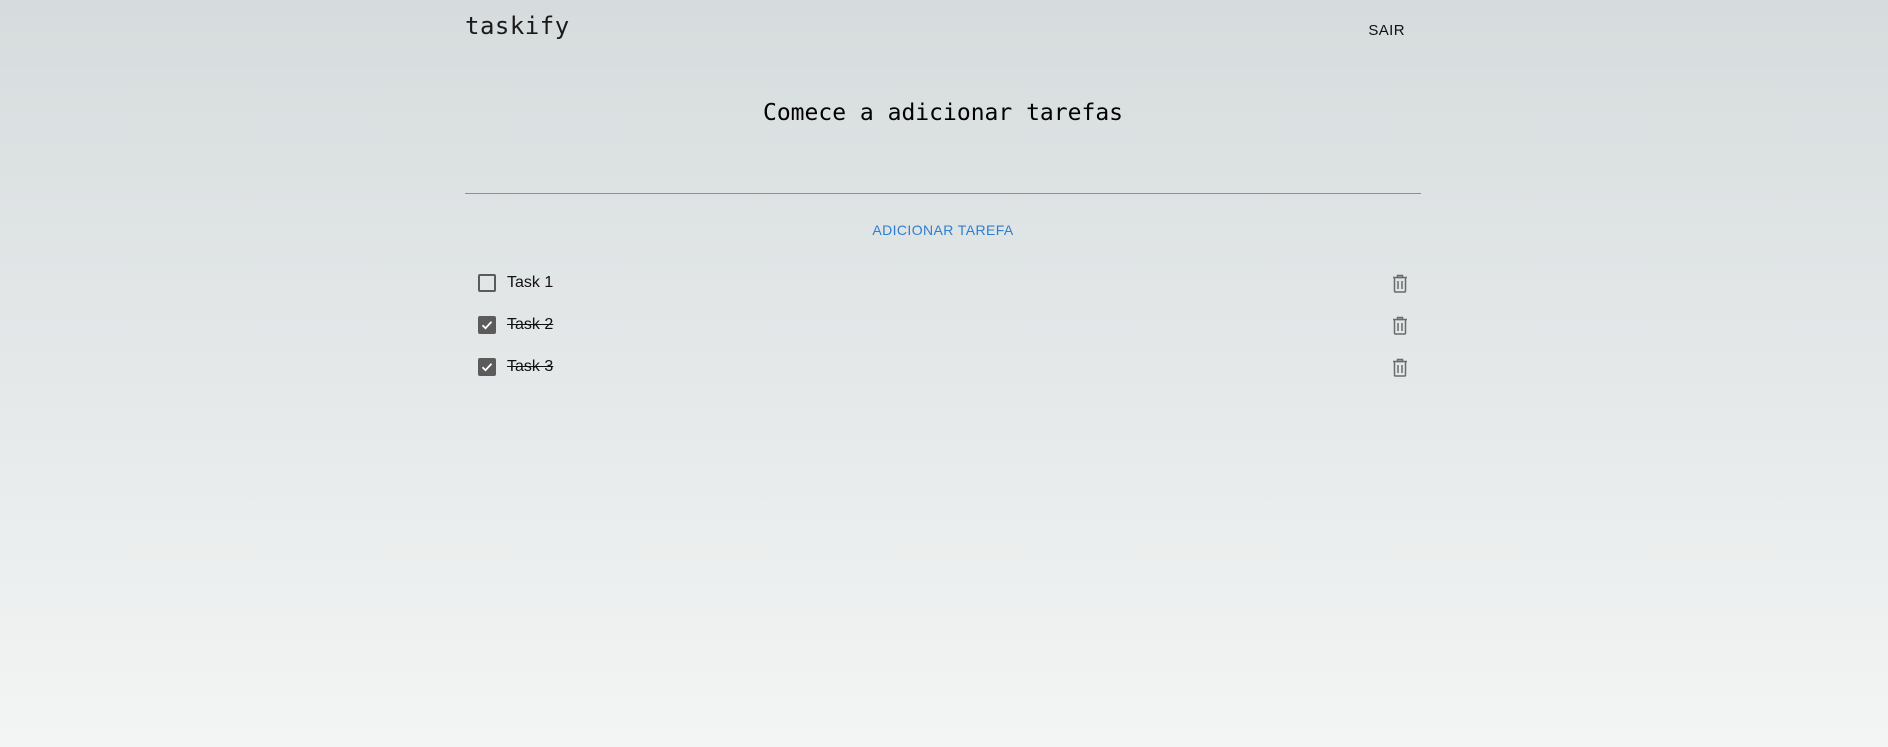 This screenshot has height=747, width=1888. Describe the element at coordinates (943, 113) in the screenshot. I see `page-title: Comece a adicionar tarefas` at that location.